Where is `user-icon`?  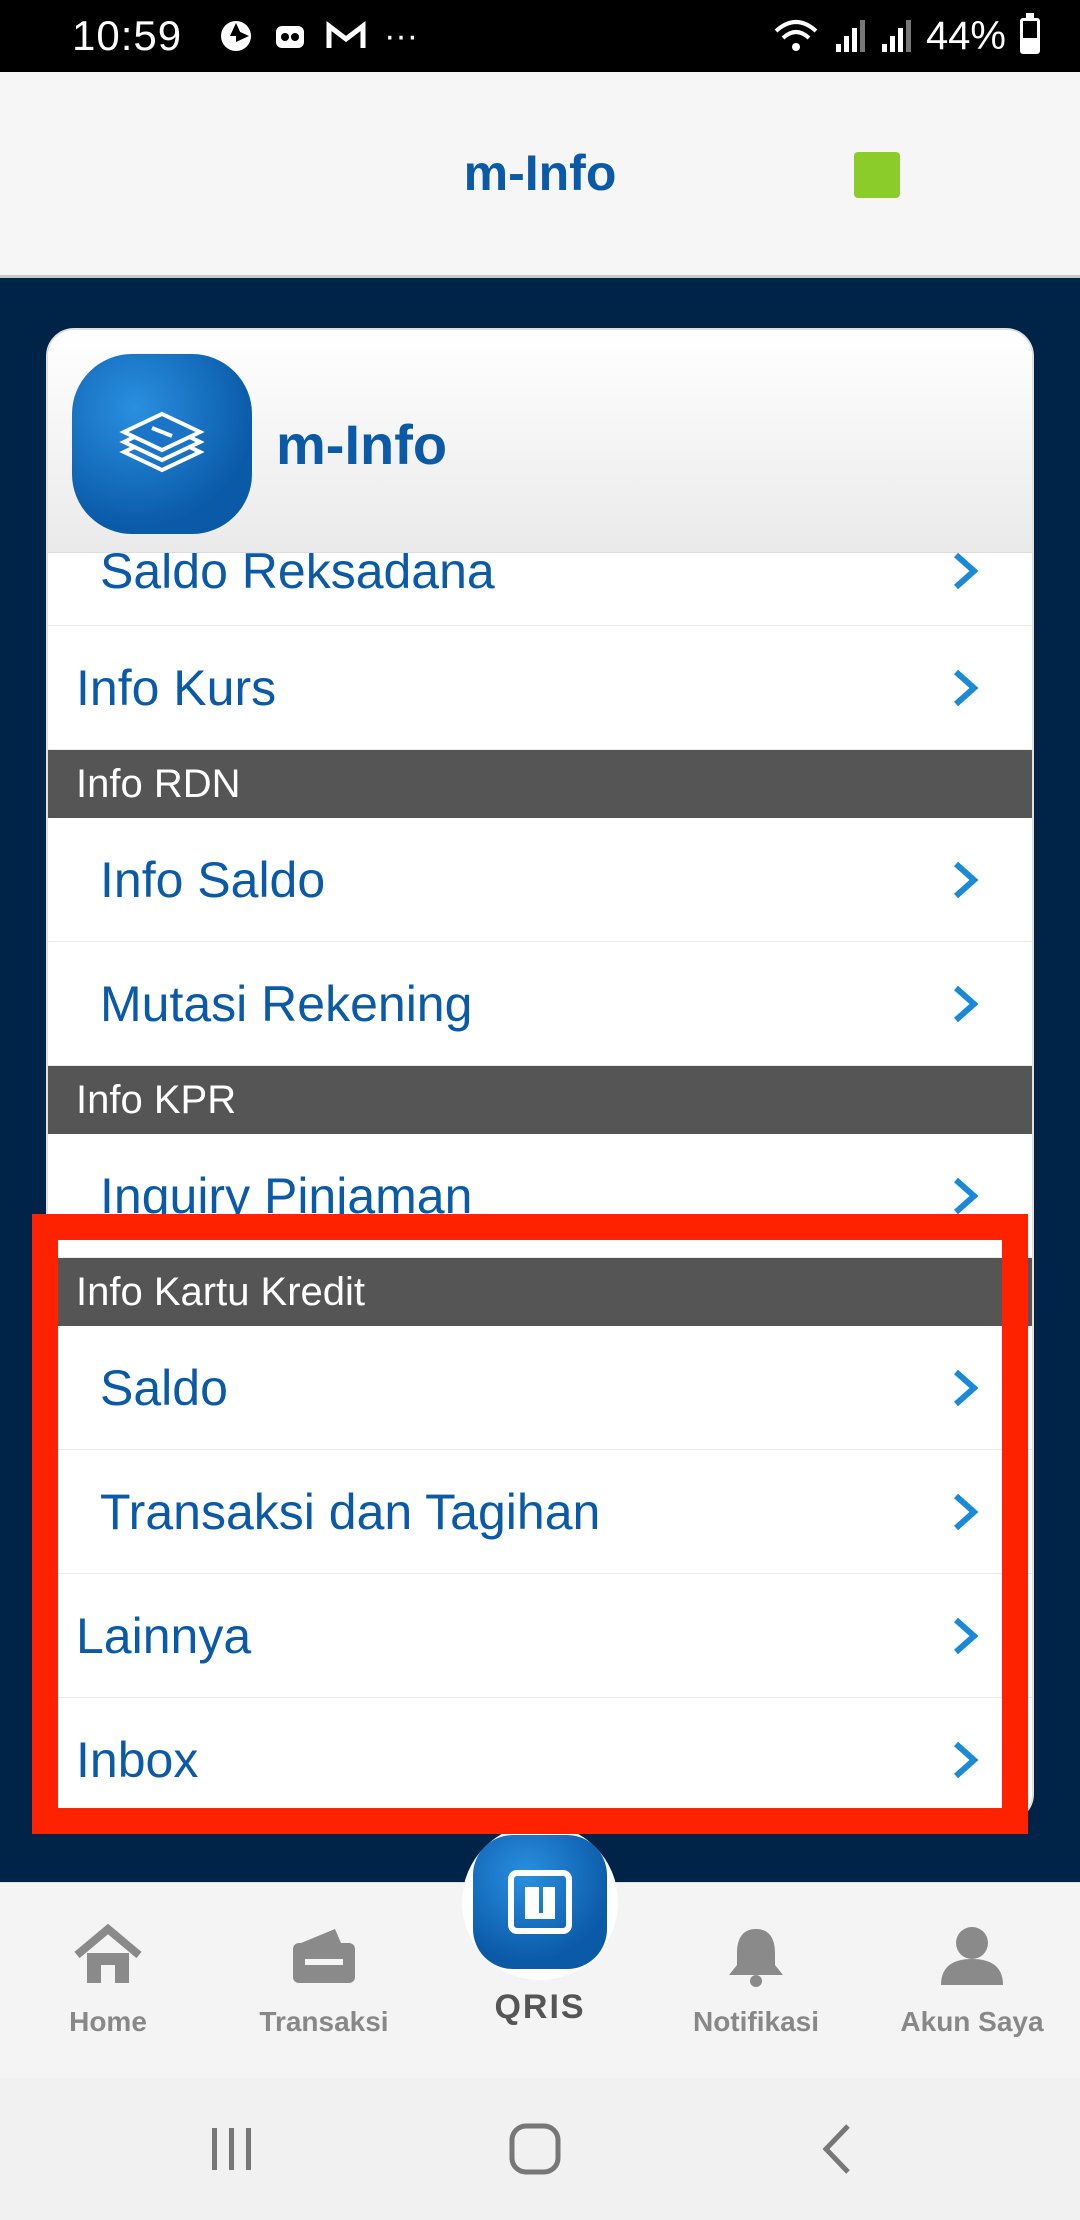 user-icon is located at coordinates (972, 1956).